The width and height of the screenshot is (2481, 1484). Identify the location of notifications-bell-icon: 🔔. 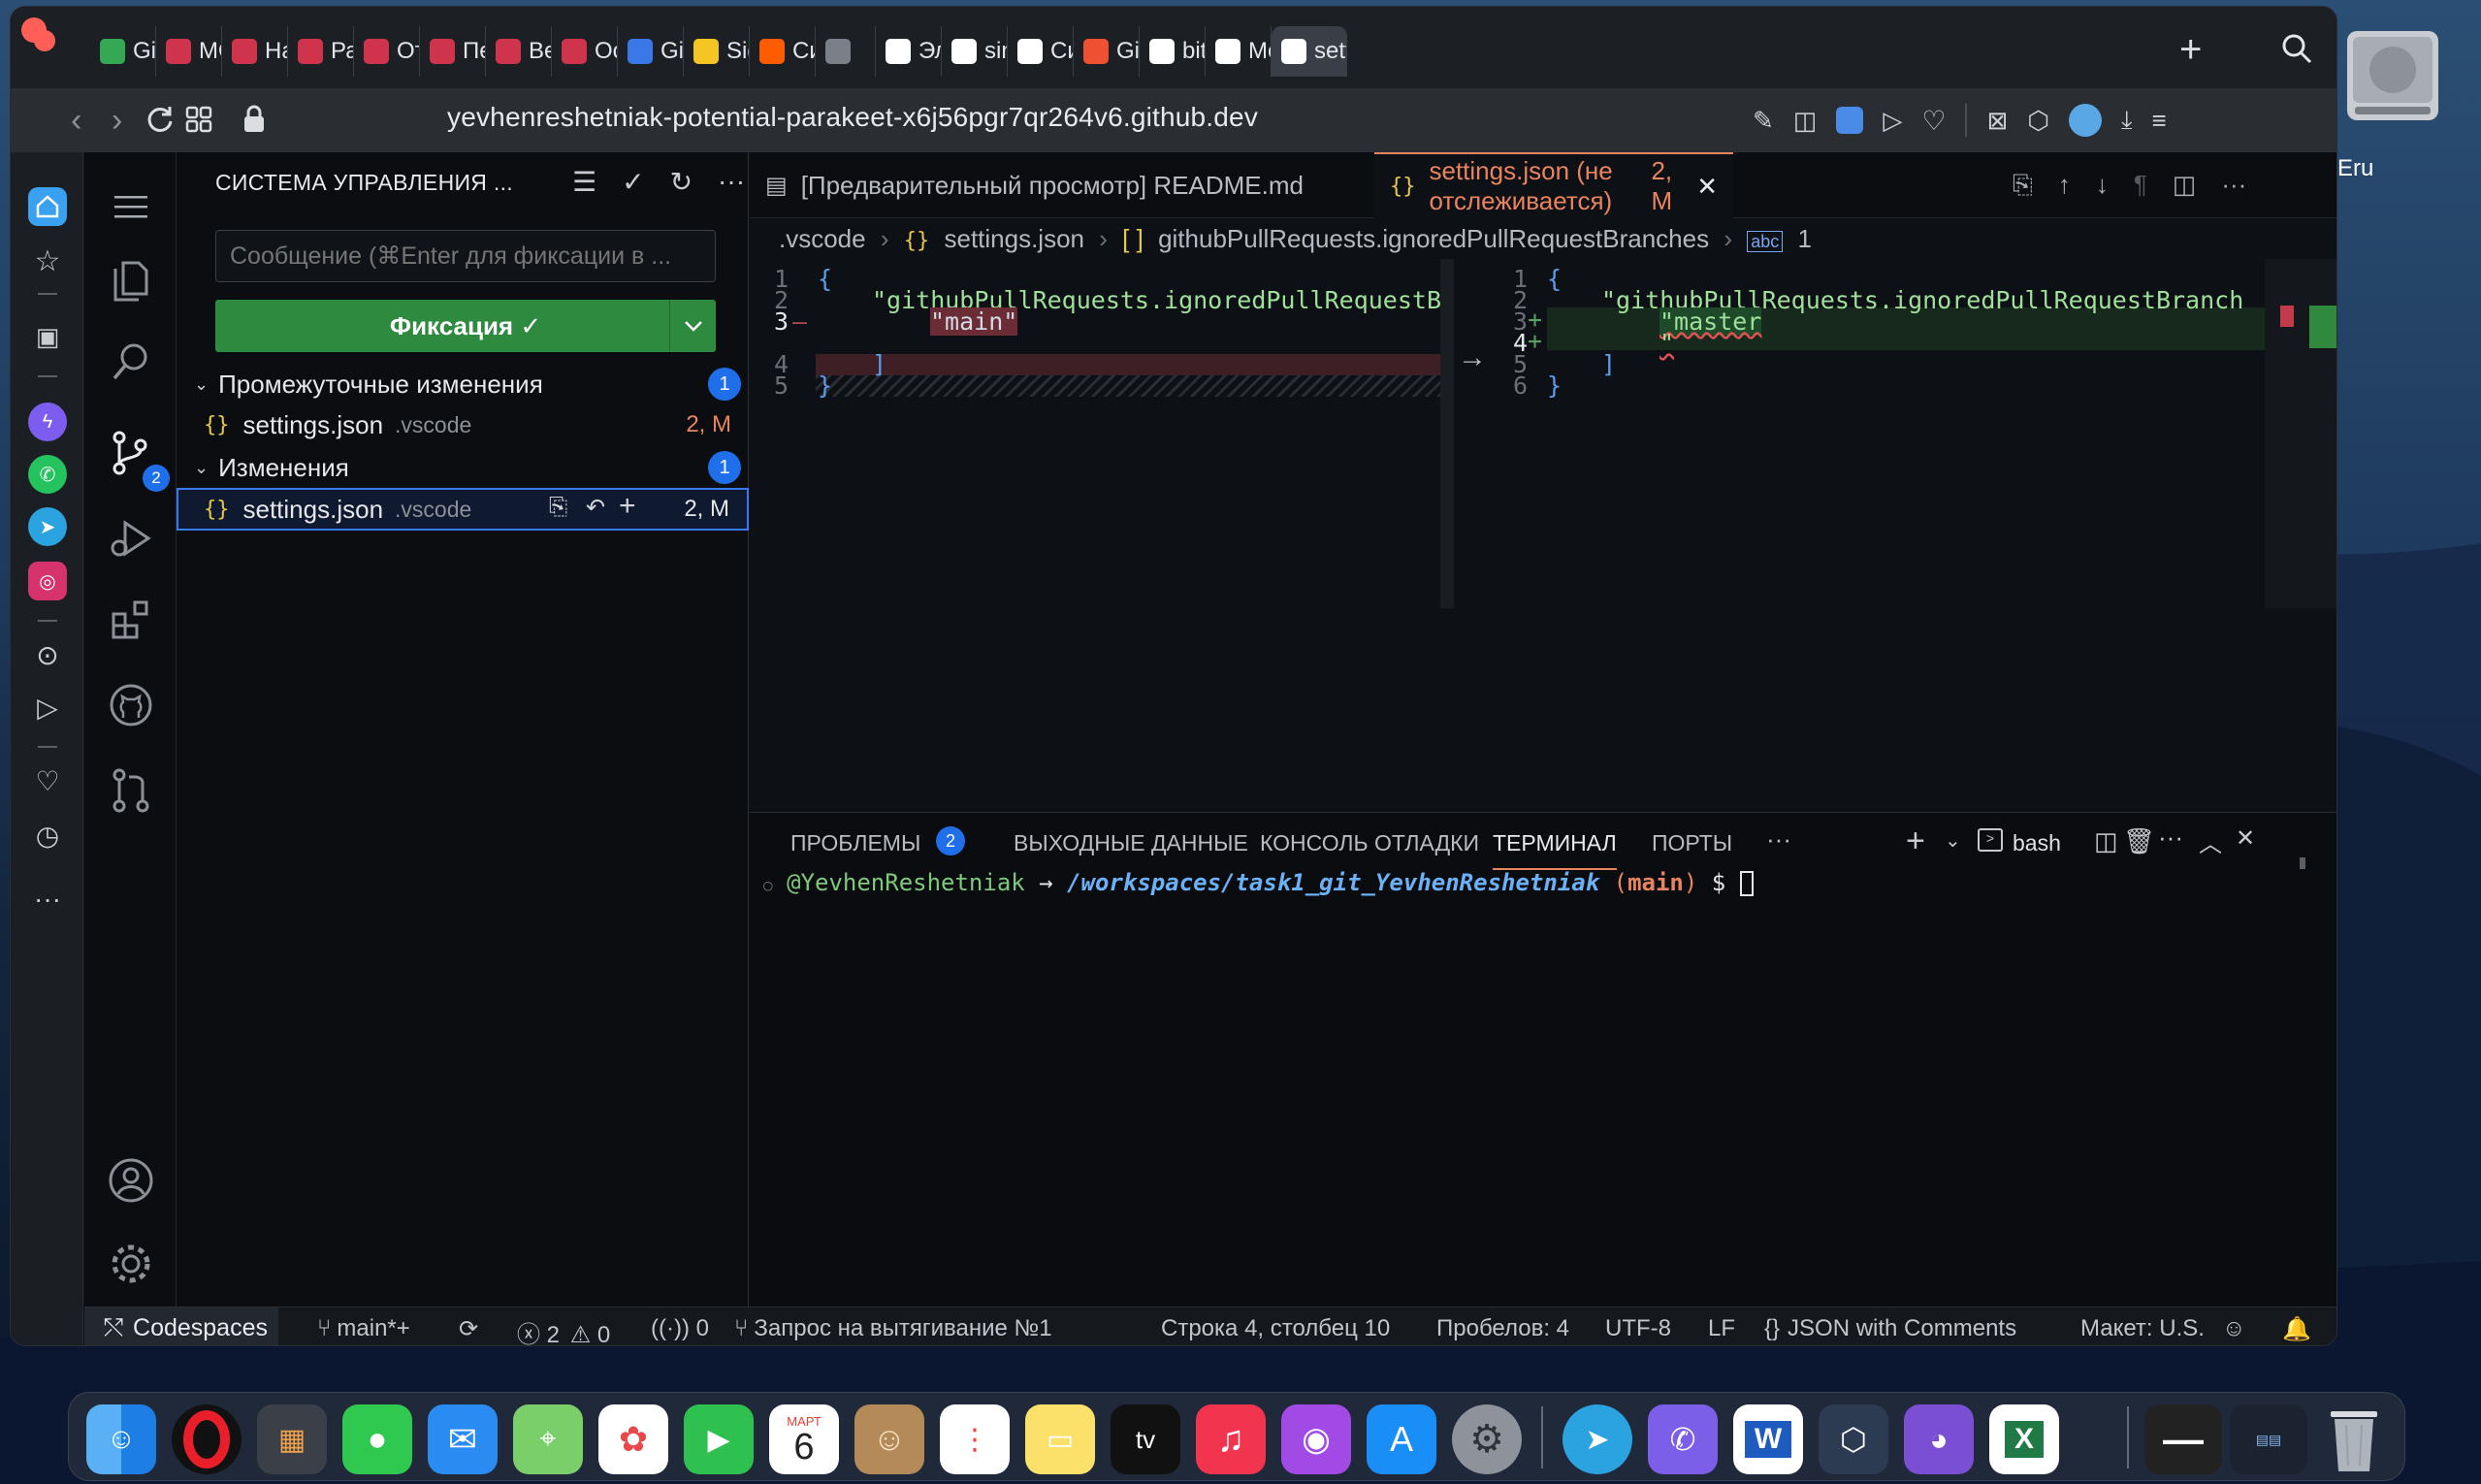
(2296, 1329).